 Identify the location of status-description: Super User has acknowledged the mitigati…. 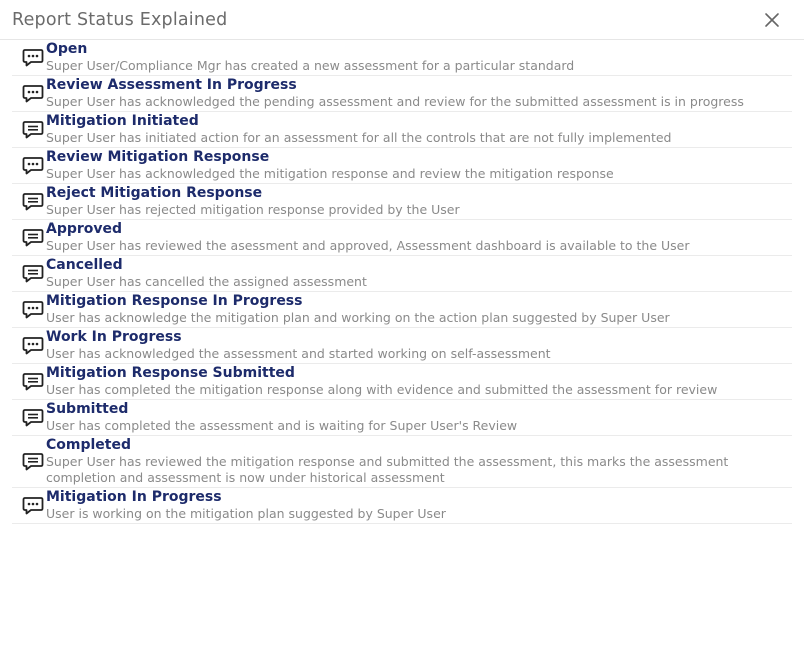
(330, 173).